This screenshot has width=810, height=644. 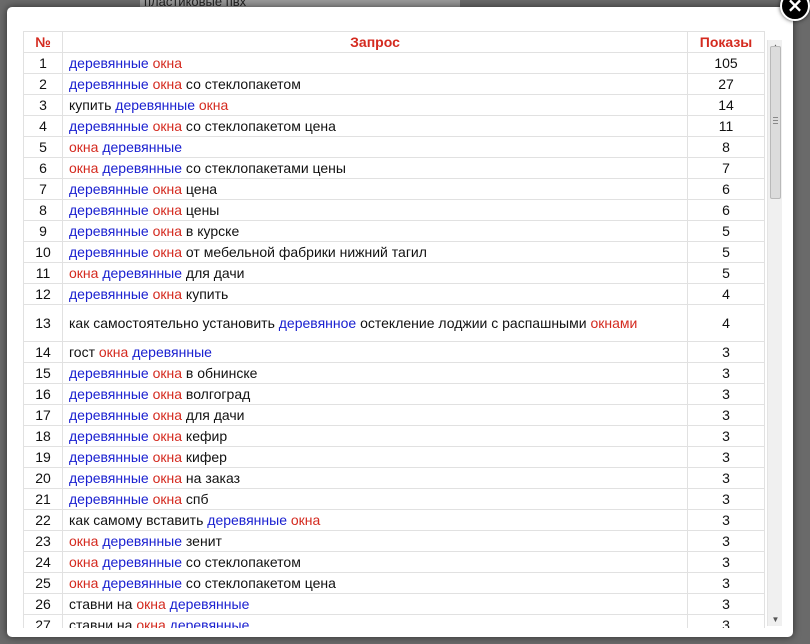 I want to click on table-row: 14 гост окна деревянные 3, so click(x=394, y=352).